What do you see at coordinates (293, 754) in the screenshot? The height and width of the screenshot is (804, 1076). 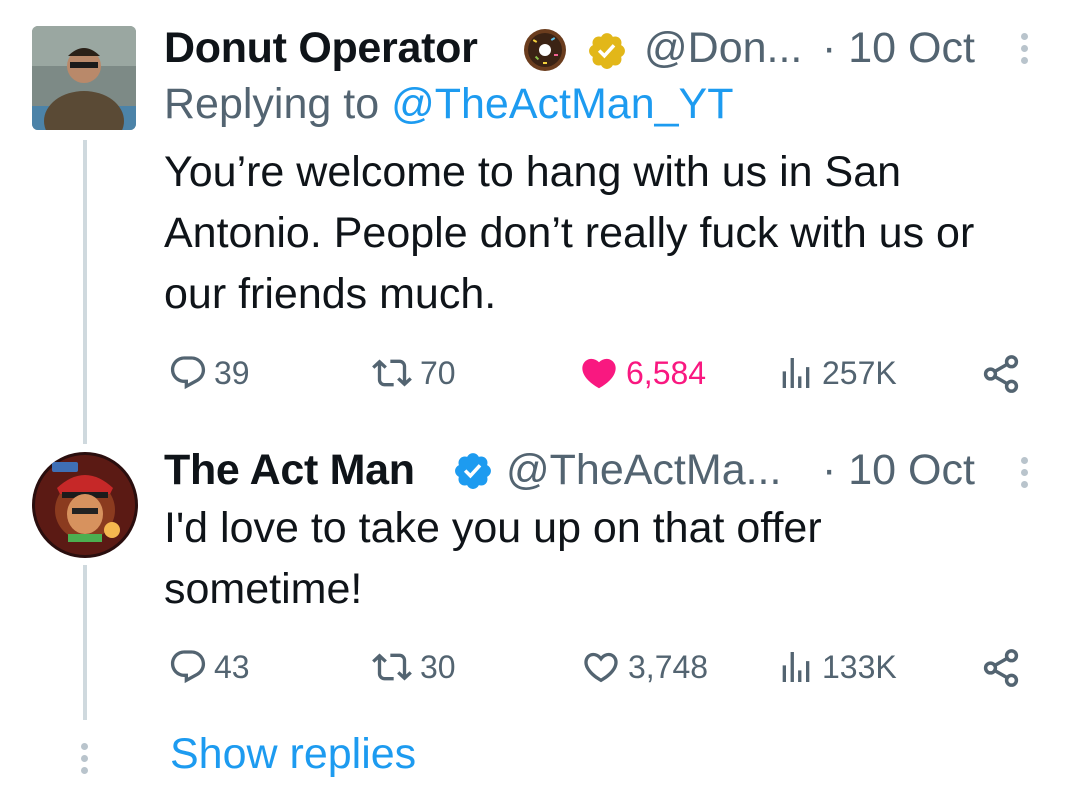 I see `show-replies-link: Show replies` at bounding box center [293, 754].